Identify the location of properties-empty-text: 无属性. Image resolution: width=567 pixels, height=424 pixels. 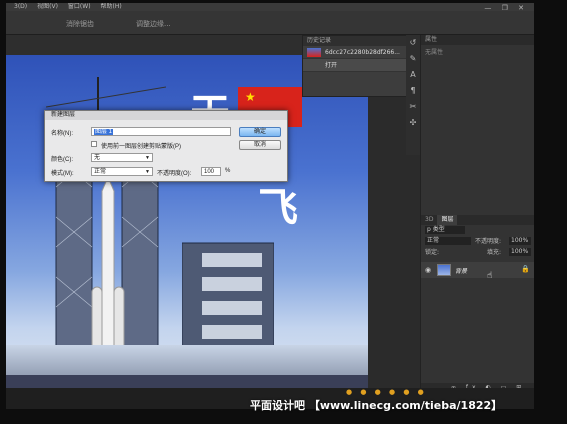
(434, 52).